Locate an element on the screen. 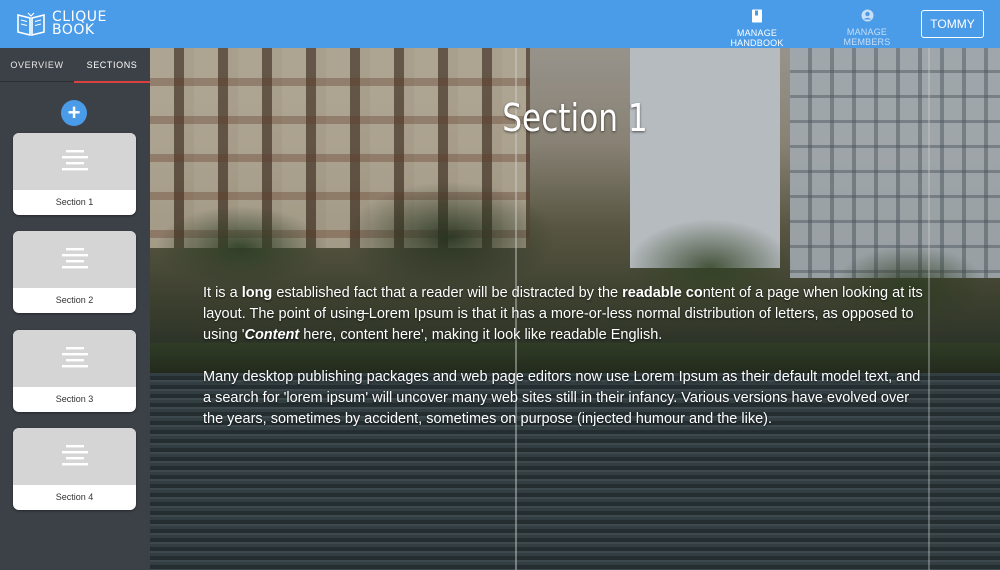 Image resolution: width=1000 pixels, height=570 pixels. manage-members-button: MANAGE MEMBERS is located at coordinates (867, 28).